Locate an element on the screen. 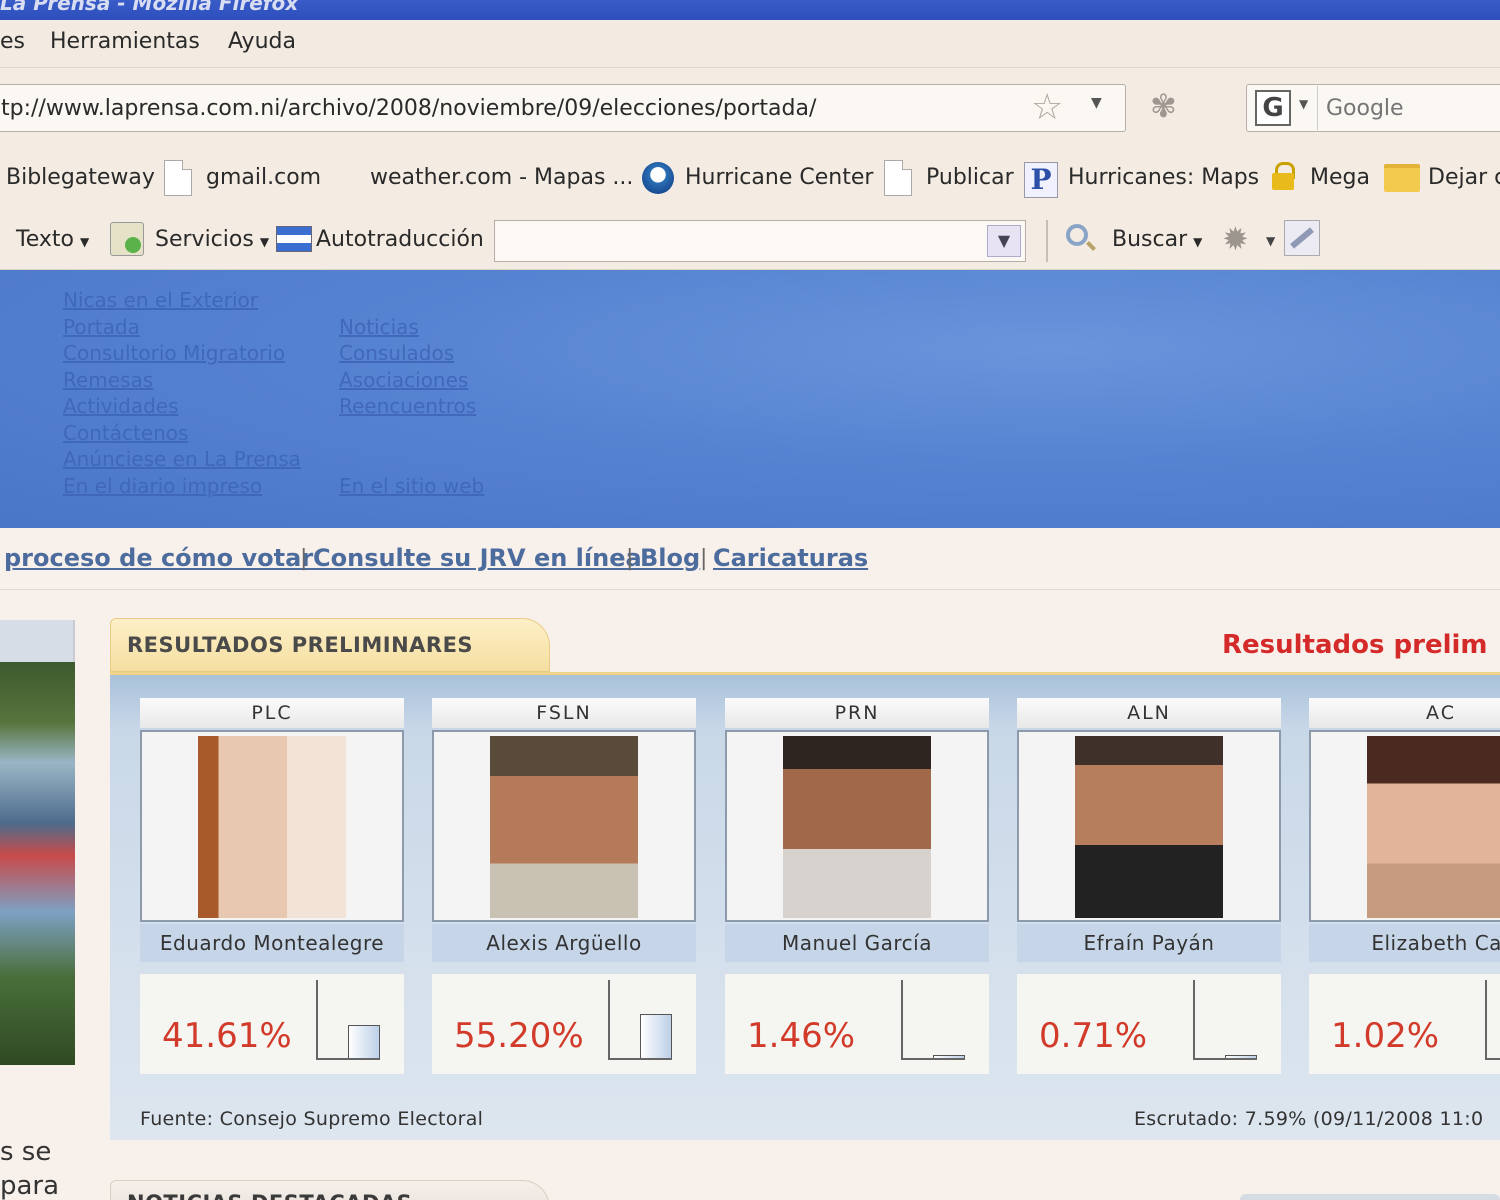 The height and width of the screenshot is (1200, 1500). lock-icon is located at coordinates (1283, 176).